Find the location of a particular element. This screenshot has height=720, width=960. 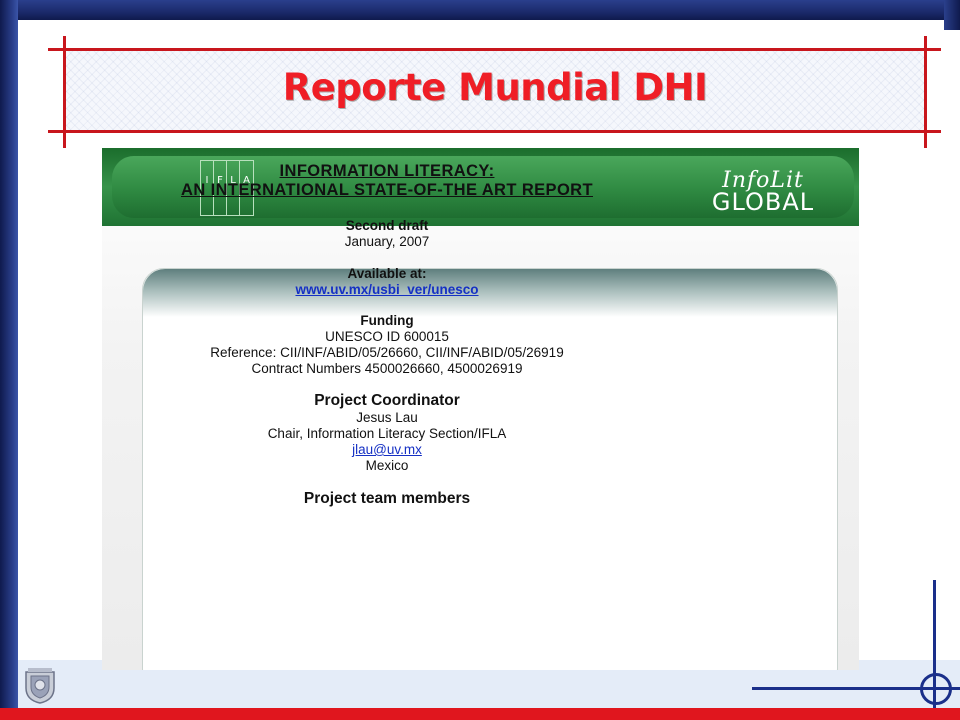

funding-heading: Funding is located at coordinates (387, 320).